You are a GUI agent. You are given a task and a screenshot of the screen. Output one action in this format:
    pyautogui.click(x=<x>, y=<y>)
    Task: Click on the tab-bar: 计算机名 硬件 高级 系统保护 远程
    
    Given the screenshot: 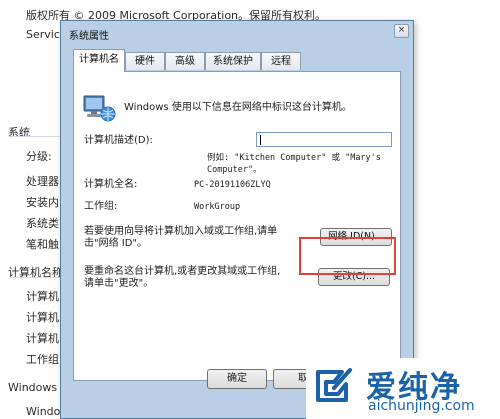 What is the action you would take?
    pyautogui.click(x=238, y=60)
    